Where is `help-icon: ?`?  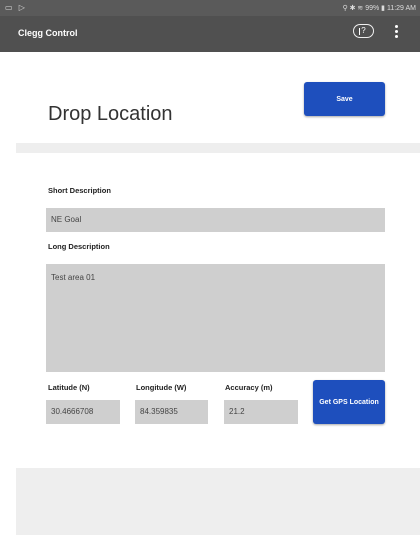
help-icon: ? is located at coordinates (363, 31).